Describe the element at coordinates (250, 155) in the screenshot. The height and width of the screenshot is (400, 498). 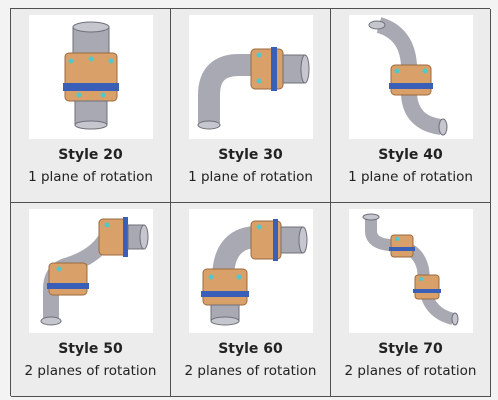
I see `style-title: Style 30` at that location.